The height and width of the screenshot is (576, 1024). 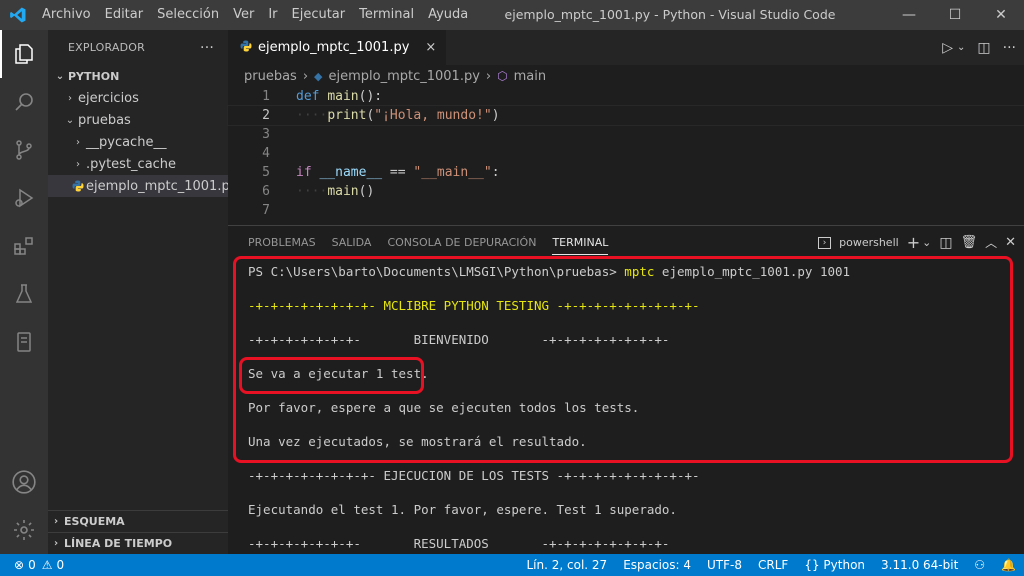 I want to click on folder-root-label: PYTHON, so click(x=94, y=76).